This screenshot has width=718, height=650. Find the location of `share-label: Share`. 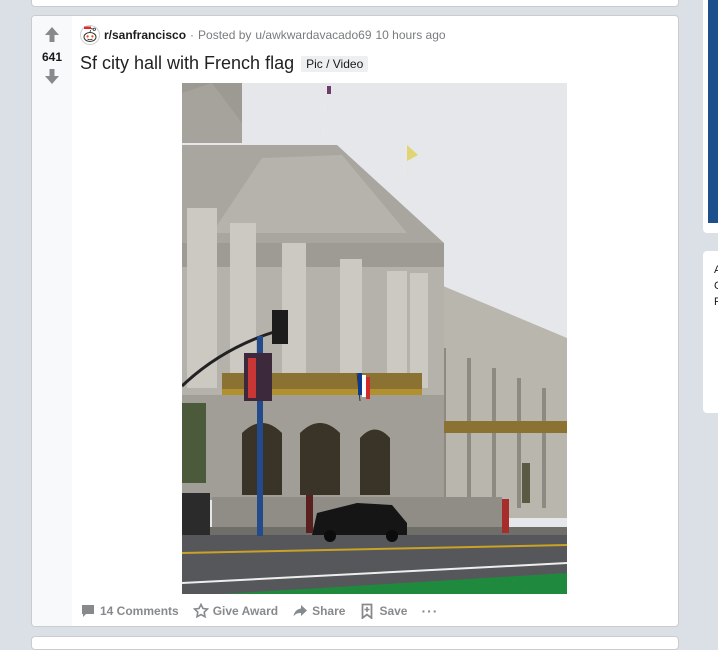

share-label: Share is located at coordinates (329, 611).